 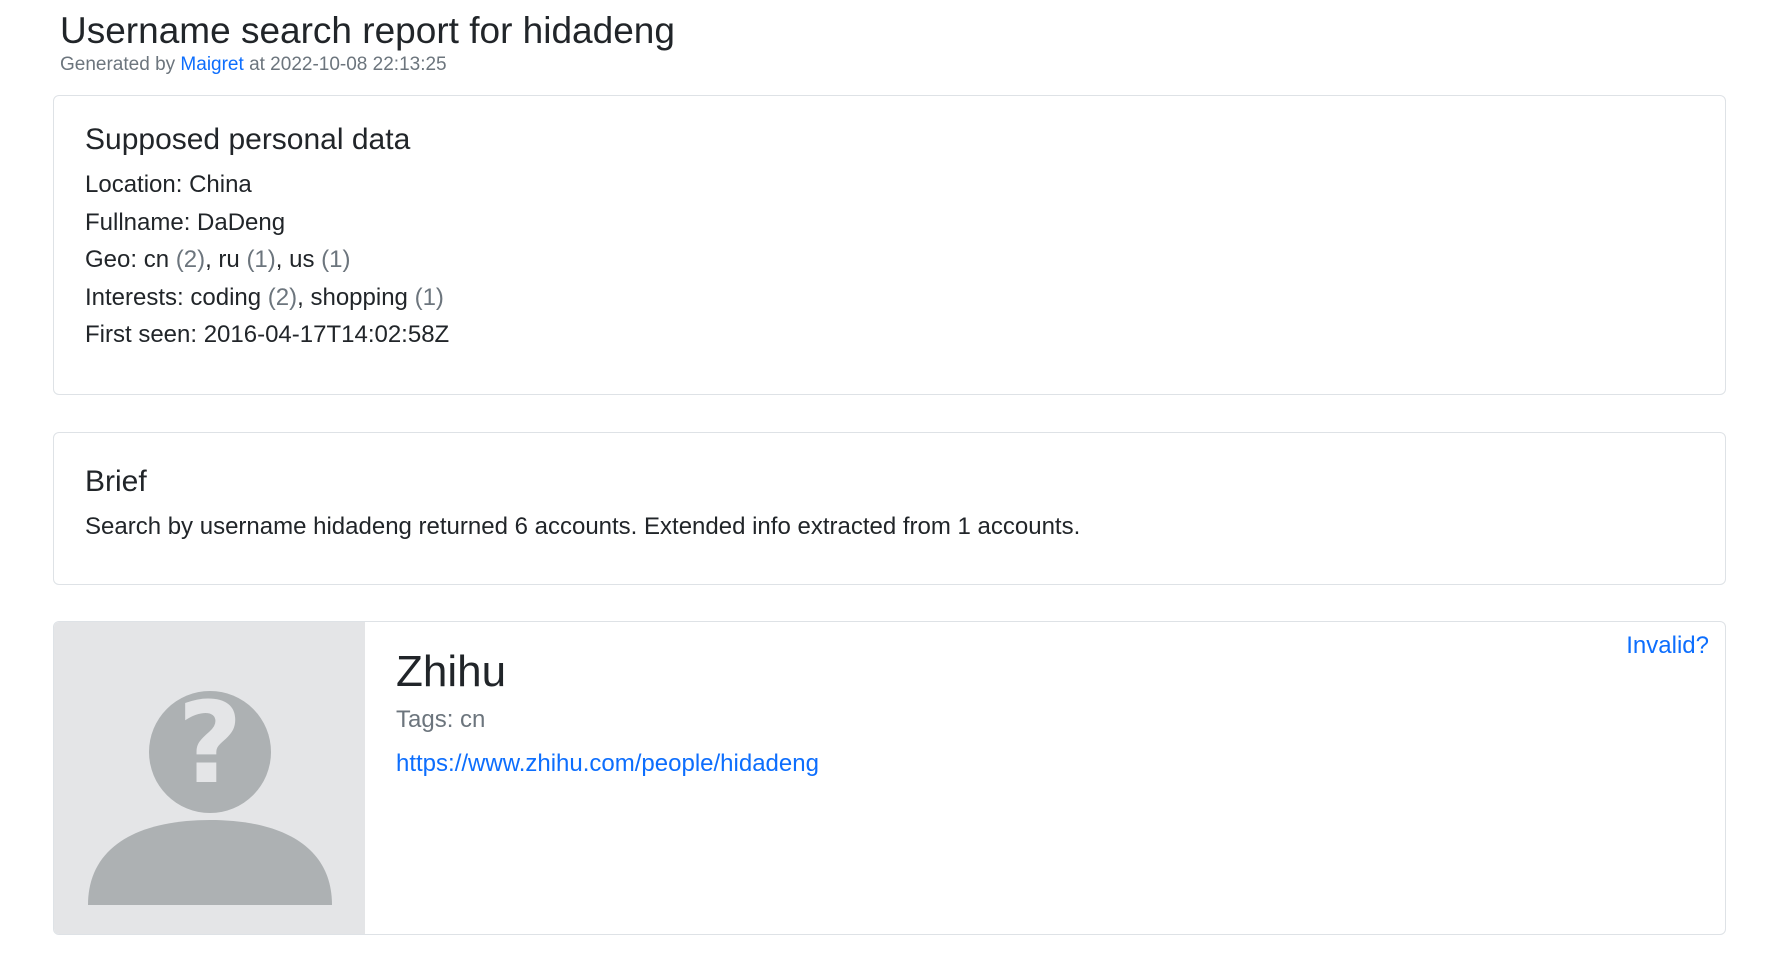 I want to click on generated-prefix: Generated by, so click(x=118, y=64).